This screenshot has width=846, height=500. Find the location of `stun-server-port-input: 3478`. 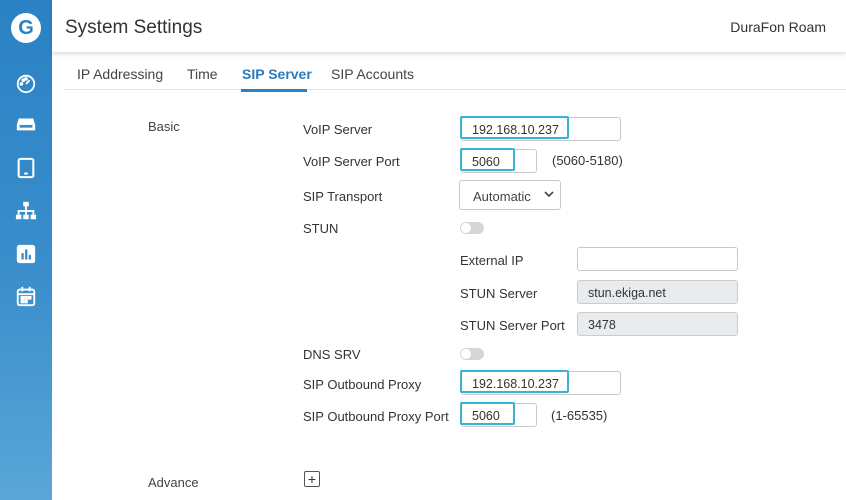

stun-server-port-input: 3478 is located at coordinates (657, 324).